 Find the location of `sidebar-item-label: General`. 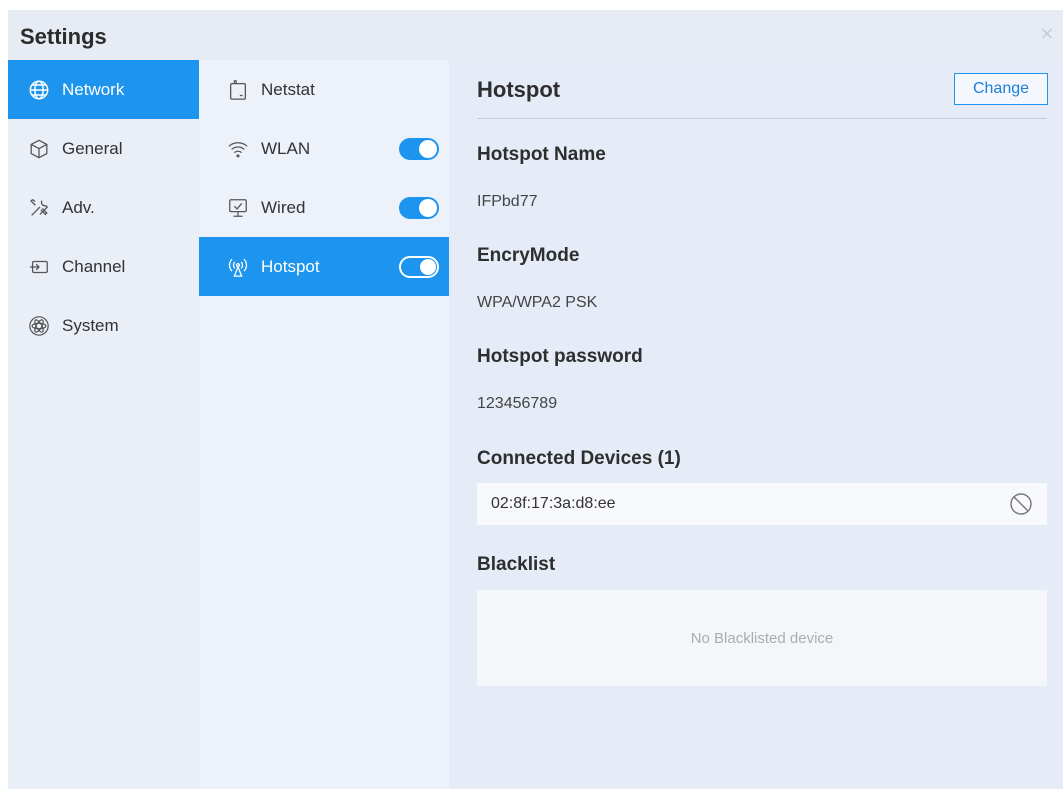

sidebar-item-label: General is located at coordinates (92, 148).